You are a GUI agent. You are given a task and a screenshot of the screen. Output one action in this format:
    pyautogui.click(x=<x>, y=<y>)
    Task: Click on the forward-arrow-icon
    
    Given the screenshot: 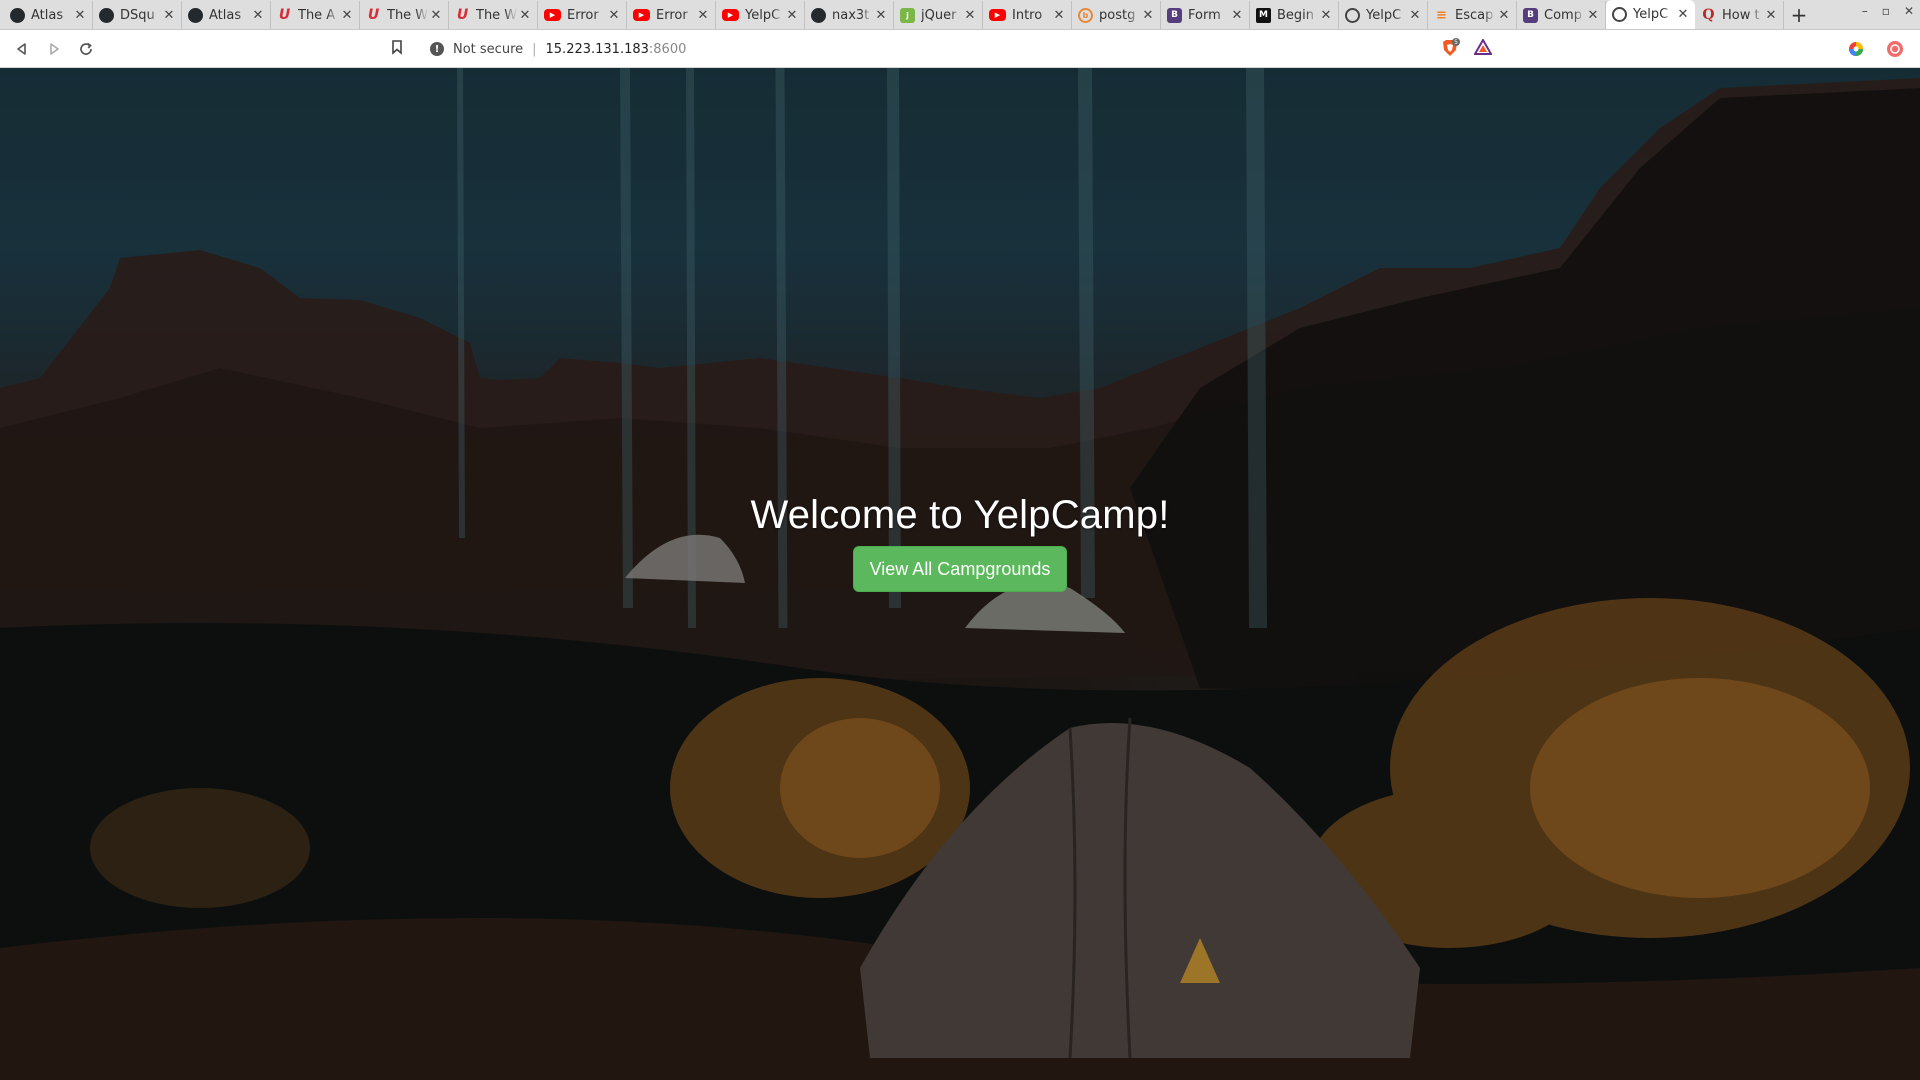 What is the action you would take?
    pyautogui.click(x=54, y=48)
    